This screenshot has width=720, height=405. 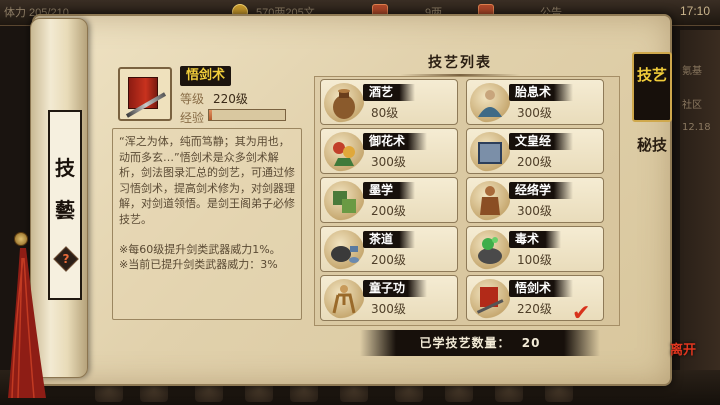 What do you see at coordinates (534, 309) in the screenshot?
I see `skill-card-level: 220级` at bounding box center [534, 309].